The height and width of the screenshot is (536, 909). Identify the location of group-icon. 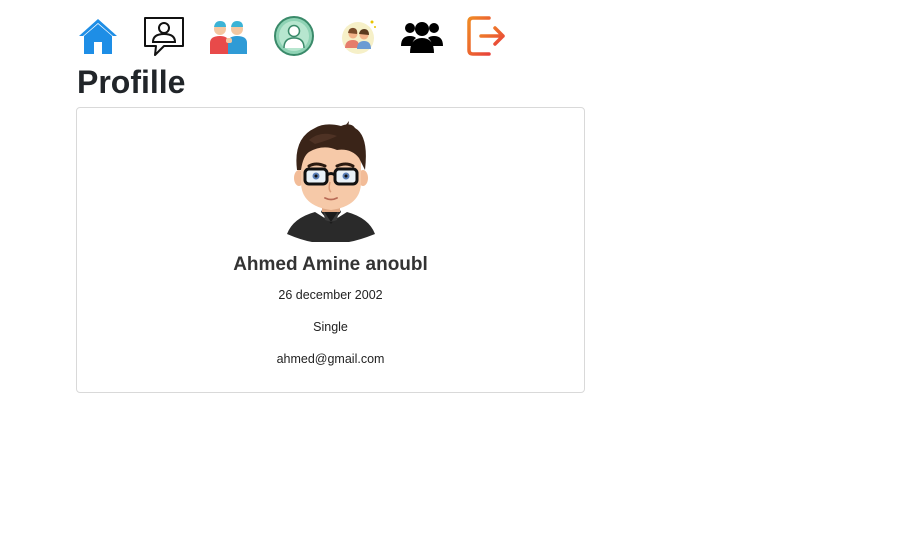
(422, 37).